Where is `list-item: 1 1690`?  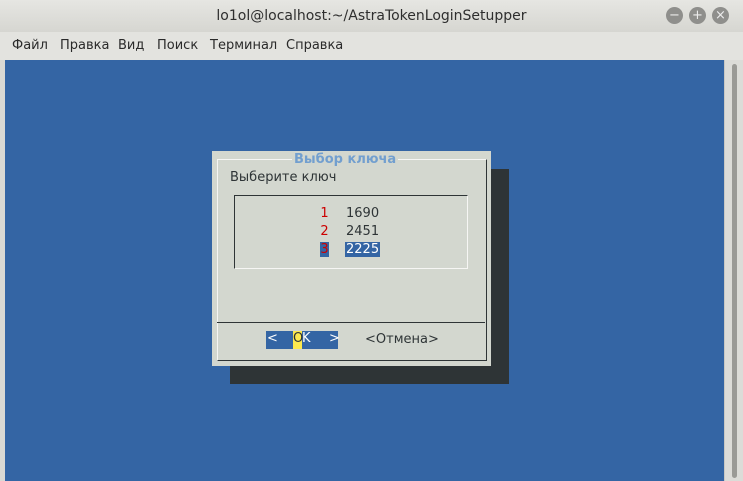 list-item: 1 1690 is located at coordinates (351, 214).